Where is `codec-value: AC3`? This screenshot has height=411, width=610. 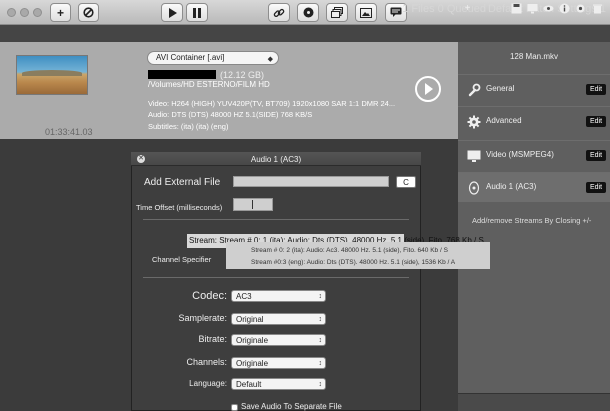 codec-value: AC3 is located at coordinates (244, 296).